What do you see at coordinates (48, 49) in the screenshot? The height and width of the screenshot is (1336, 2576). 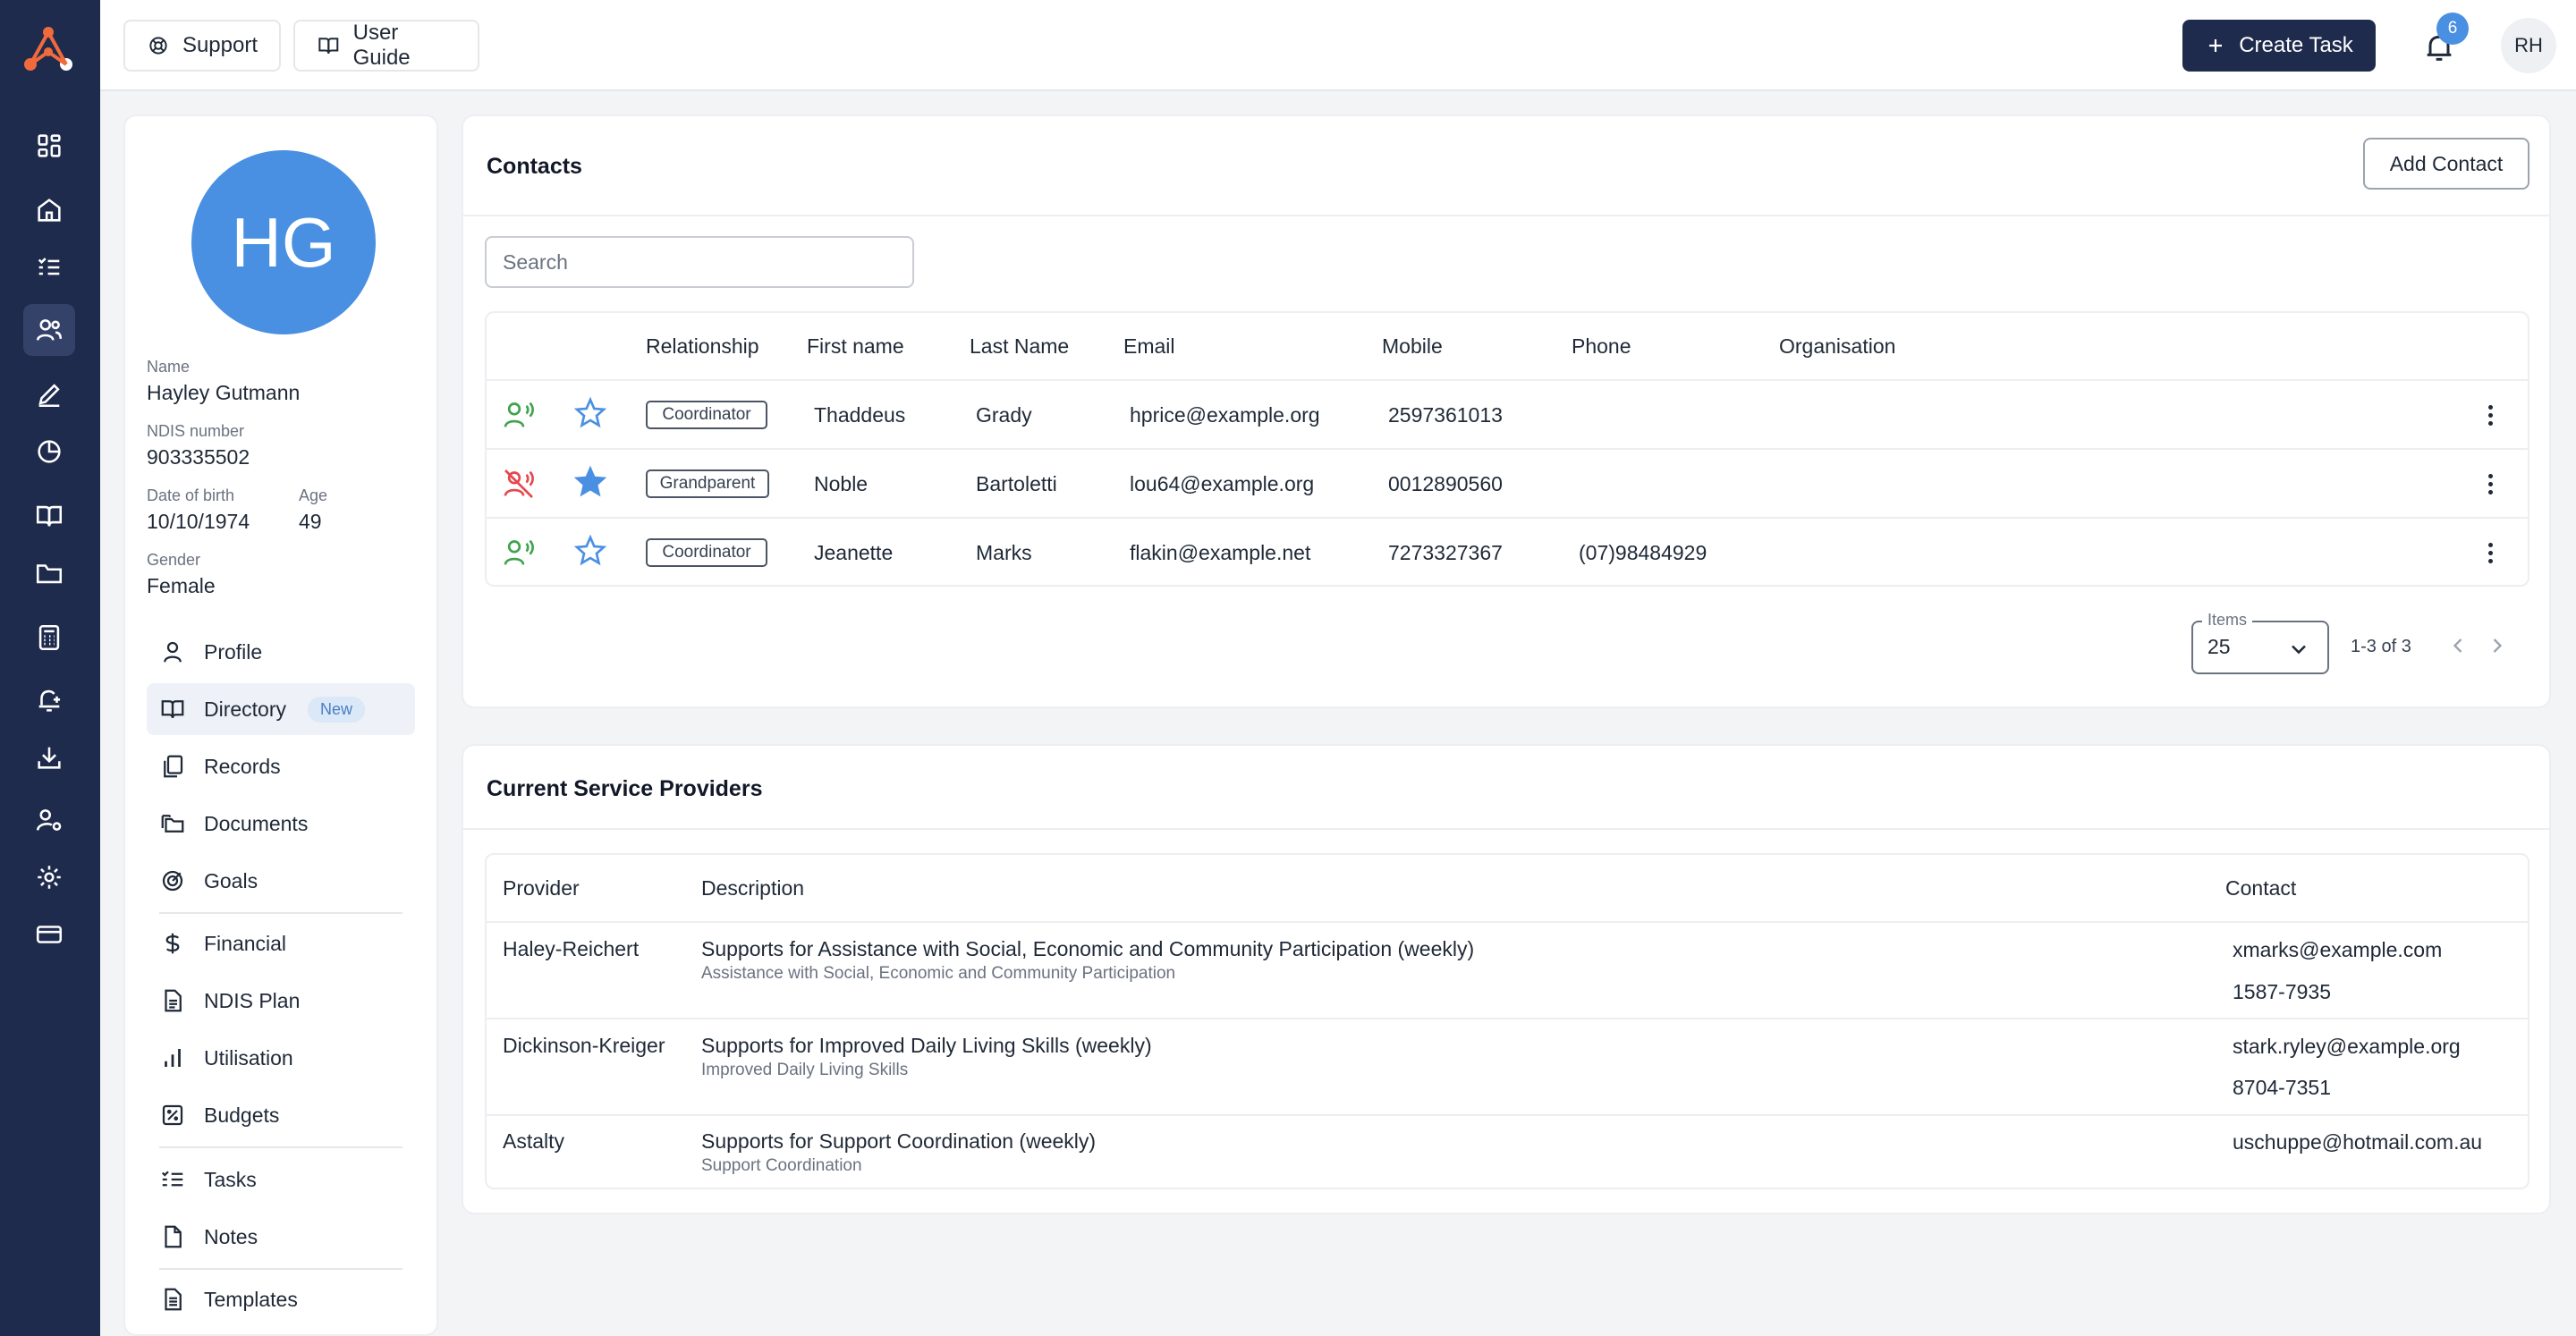 I see `app-logo-icon` at bounding box center [48, 49].